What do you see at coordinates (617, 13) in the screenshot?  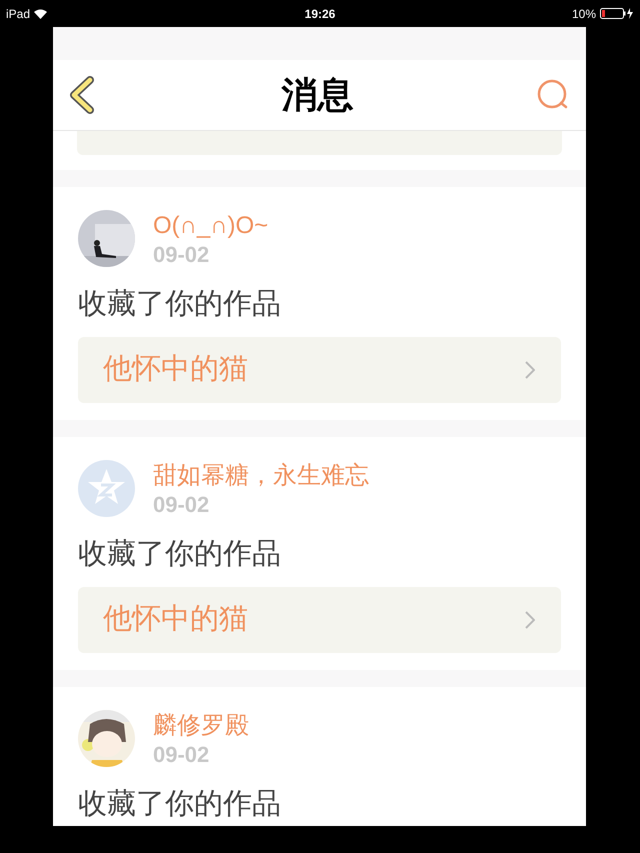 I see `battery-icon` at bounding box center [617, 13].